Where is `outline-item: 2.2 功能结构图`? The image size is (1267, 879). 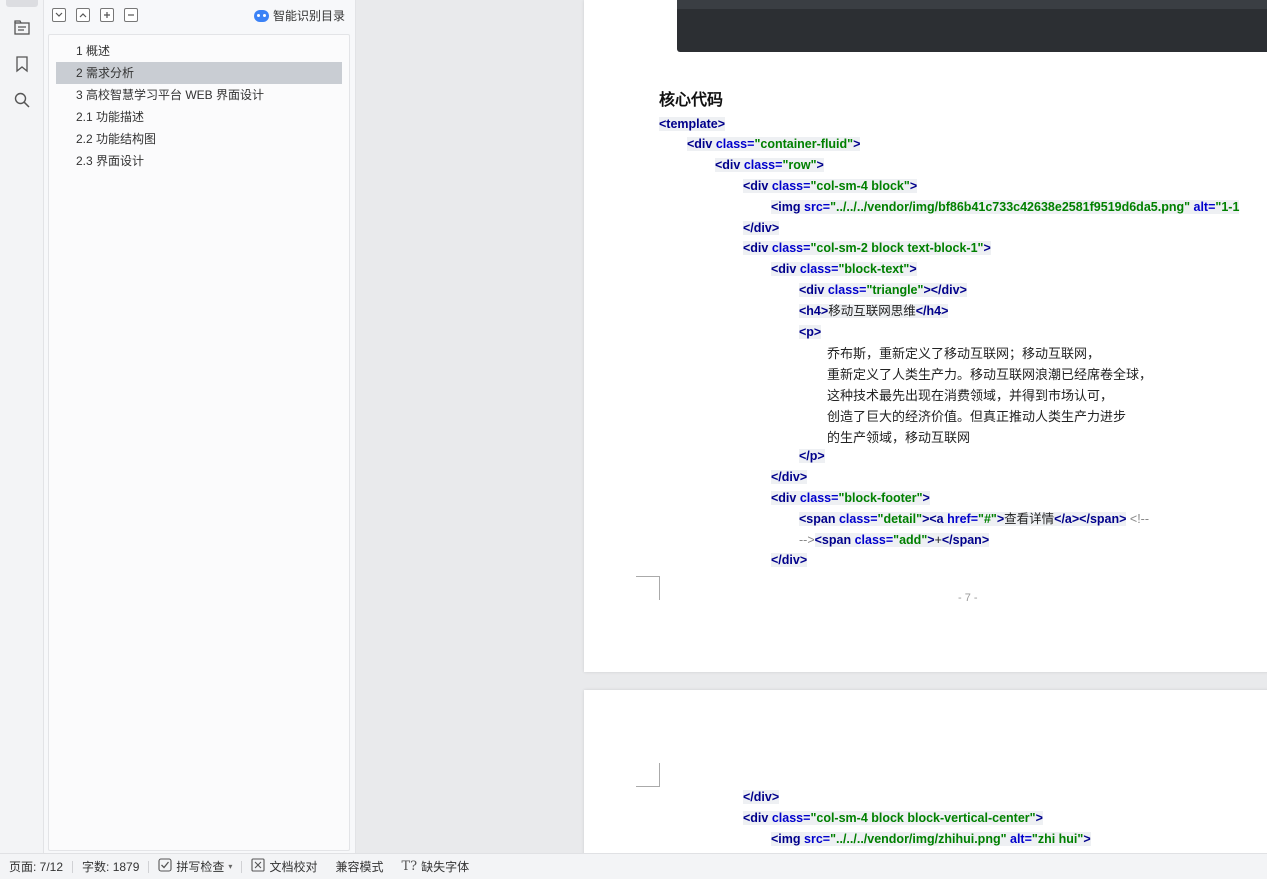
outline-item: 2.2 功能结构图 is located at coordinates (199, 139).